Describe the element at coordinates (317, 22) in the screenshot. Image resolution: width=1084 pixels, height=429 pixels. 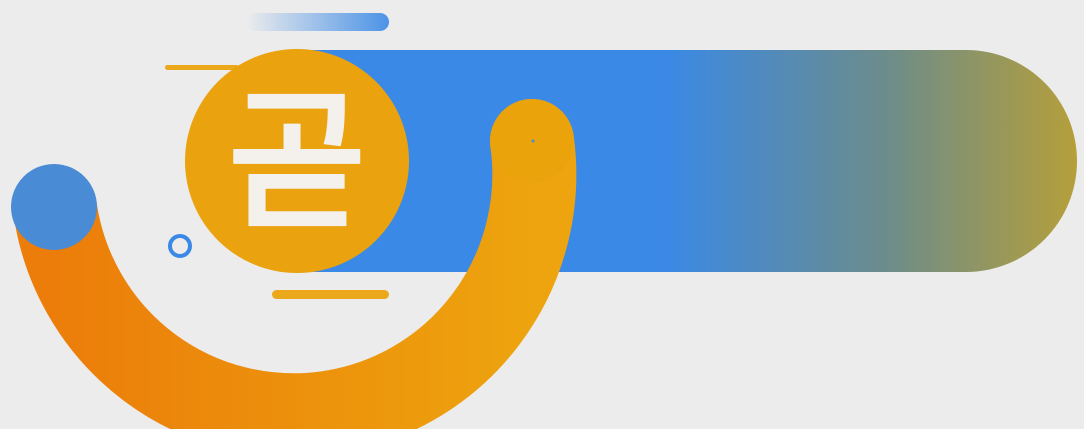
I see `top-speed-line` at that location.